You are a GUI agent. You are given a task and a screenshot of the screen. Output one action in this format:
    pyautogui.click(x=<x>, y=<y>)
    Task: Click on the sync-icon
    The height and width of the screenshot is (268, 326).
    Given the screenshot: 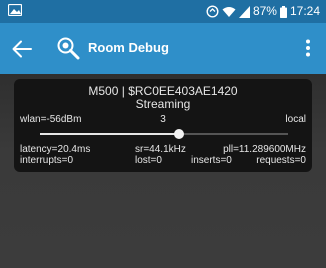 What is the action you would take?
    pyautogui.click(x=212, y=11)
    